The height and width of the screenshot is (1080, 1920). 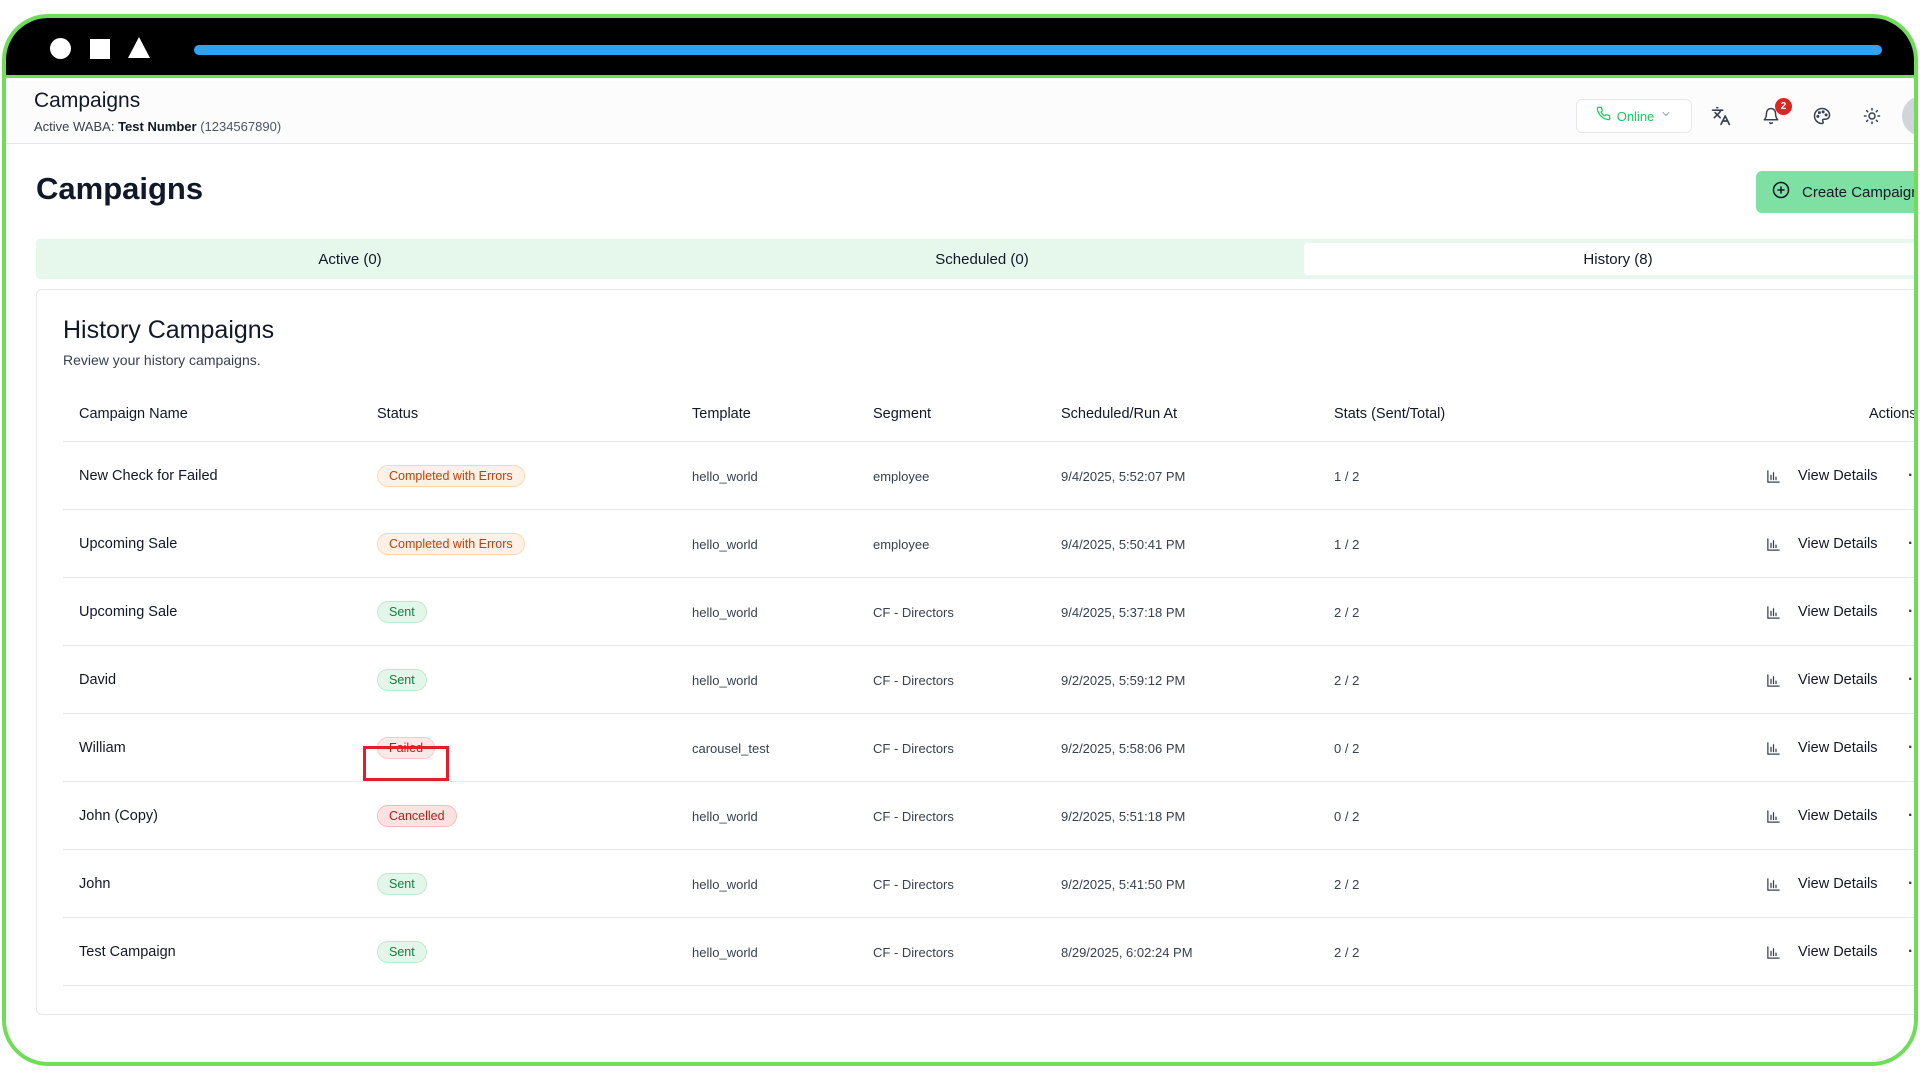 I want to click on plus-circle-icon, so click(x=1781, y=192).